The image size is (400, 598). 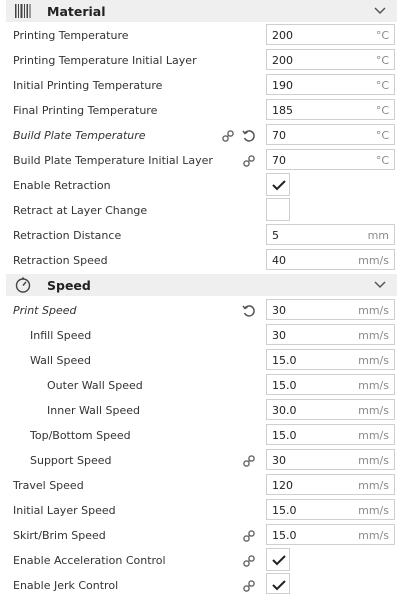 What do you see at coordinates (23, 11) in the screenshot?
I see `spool-barcode-icon` at bounding box center [23, 11].